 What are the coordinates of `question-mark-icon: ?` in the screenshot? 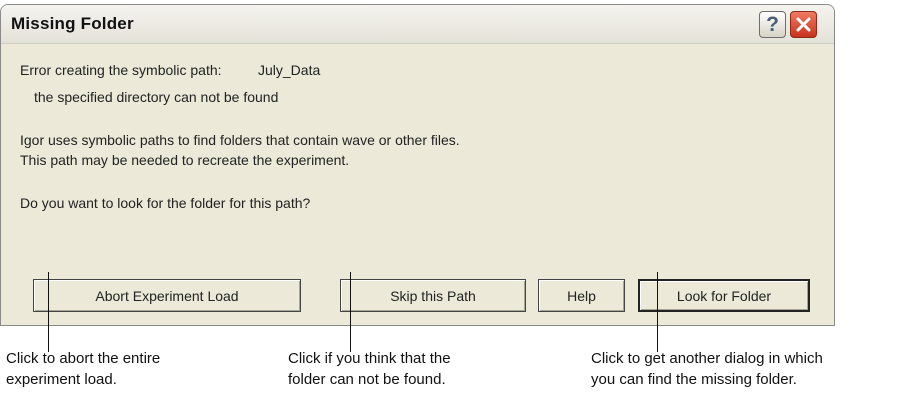 It's located at (772, 24).